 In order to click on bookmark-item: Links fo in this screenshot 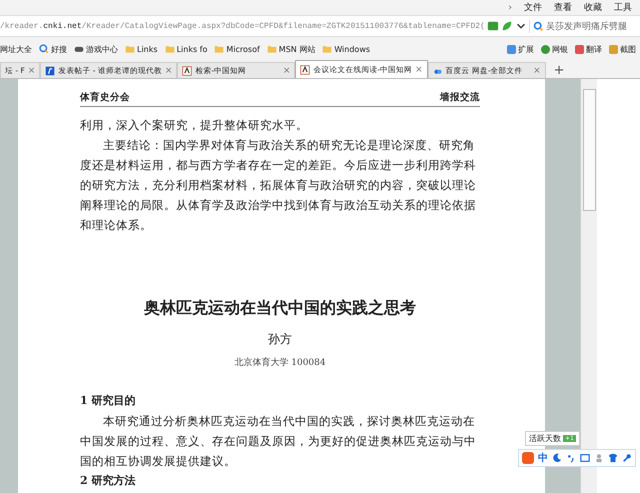, I will do `click(186, 49)`.